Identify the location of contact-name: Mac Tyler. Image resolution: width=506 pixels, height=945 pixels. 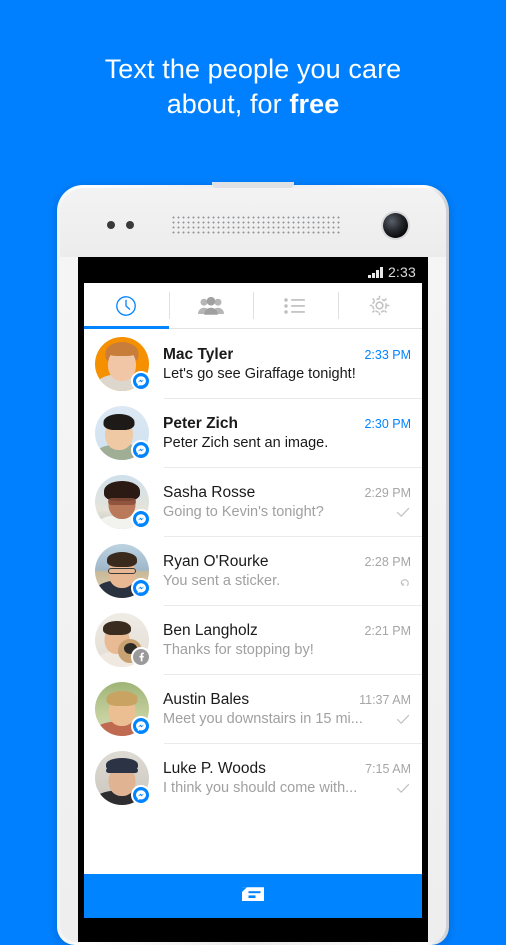
(198, 354).